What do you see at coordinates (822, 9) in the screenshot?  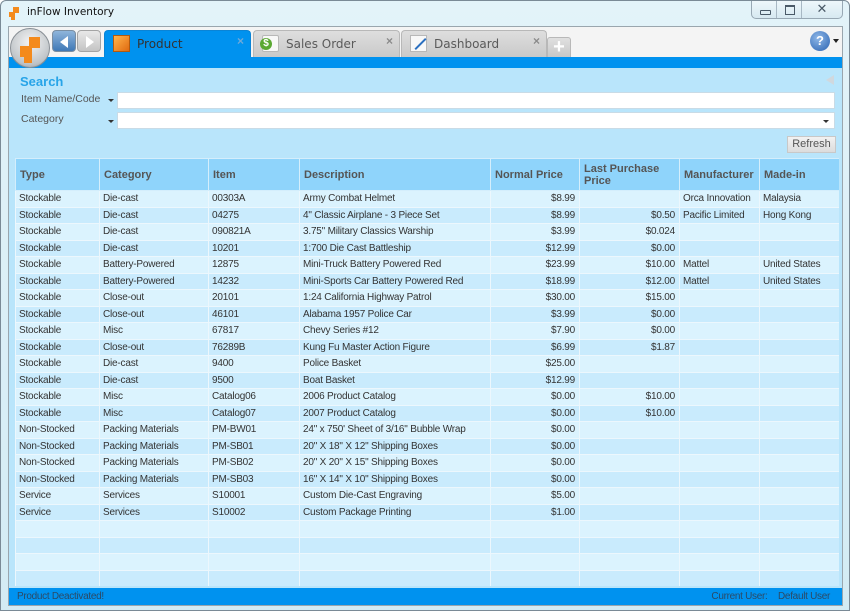 I see `close-window-button: ✕` at bounding box center [822, 9].